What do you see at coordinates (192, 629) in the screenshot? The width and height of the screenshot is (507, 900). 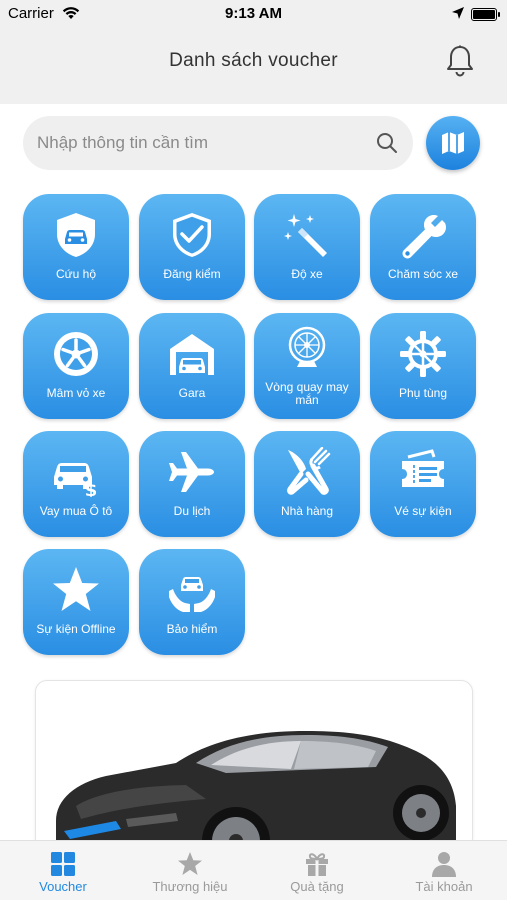 I see `category-label: Bảo hiểm` at bounding box center [192, 629].